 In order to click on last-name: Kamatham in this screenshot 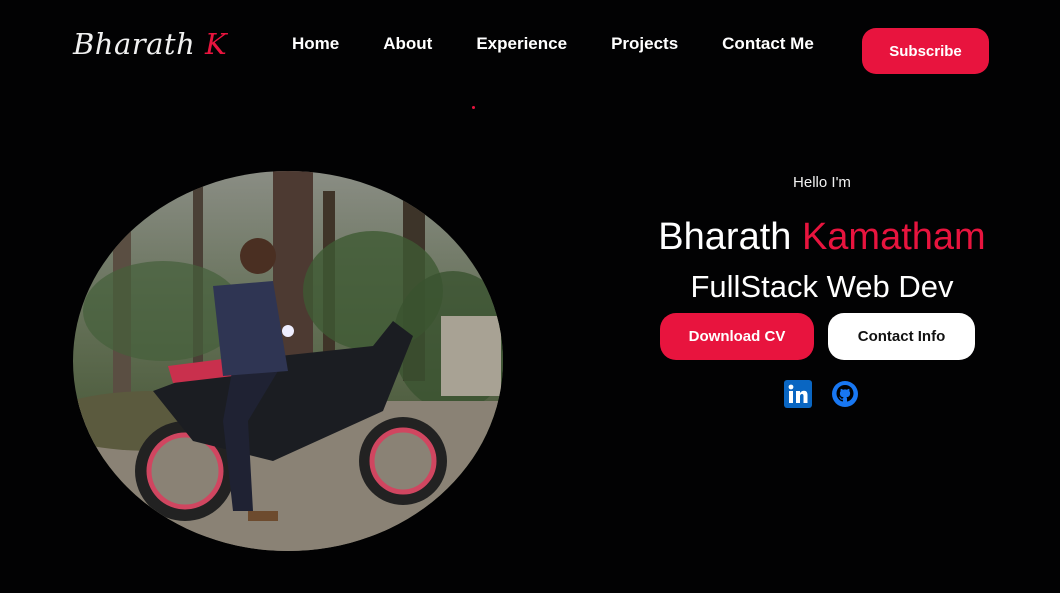, I will do `click(893, 237)`.